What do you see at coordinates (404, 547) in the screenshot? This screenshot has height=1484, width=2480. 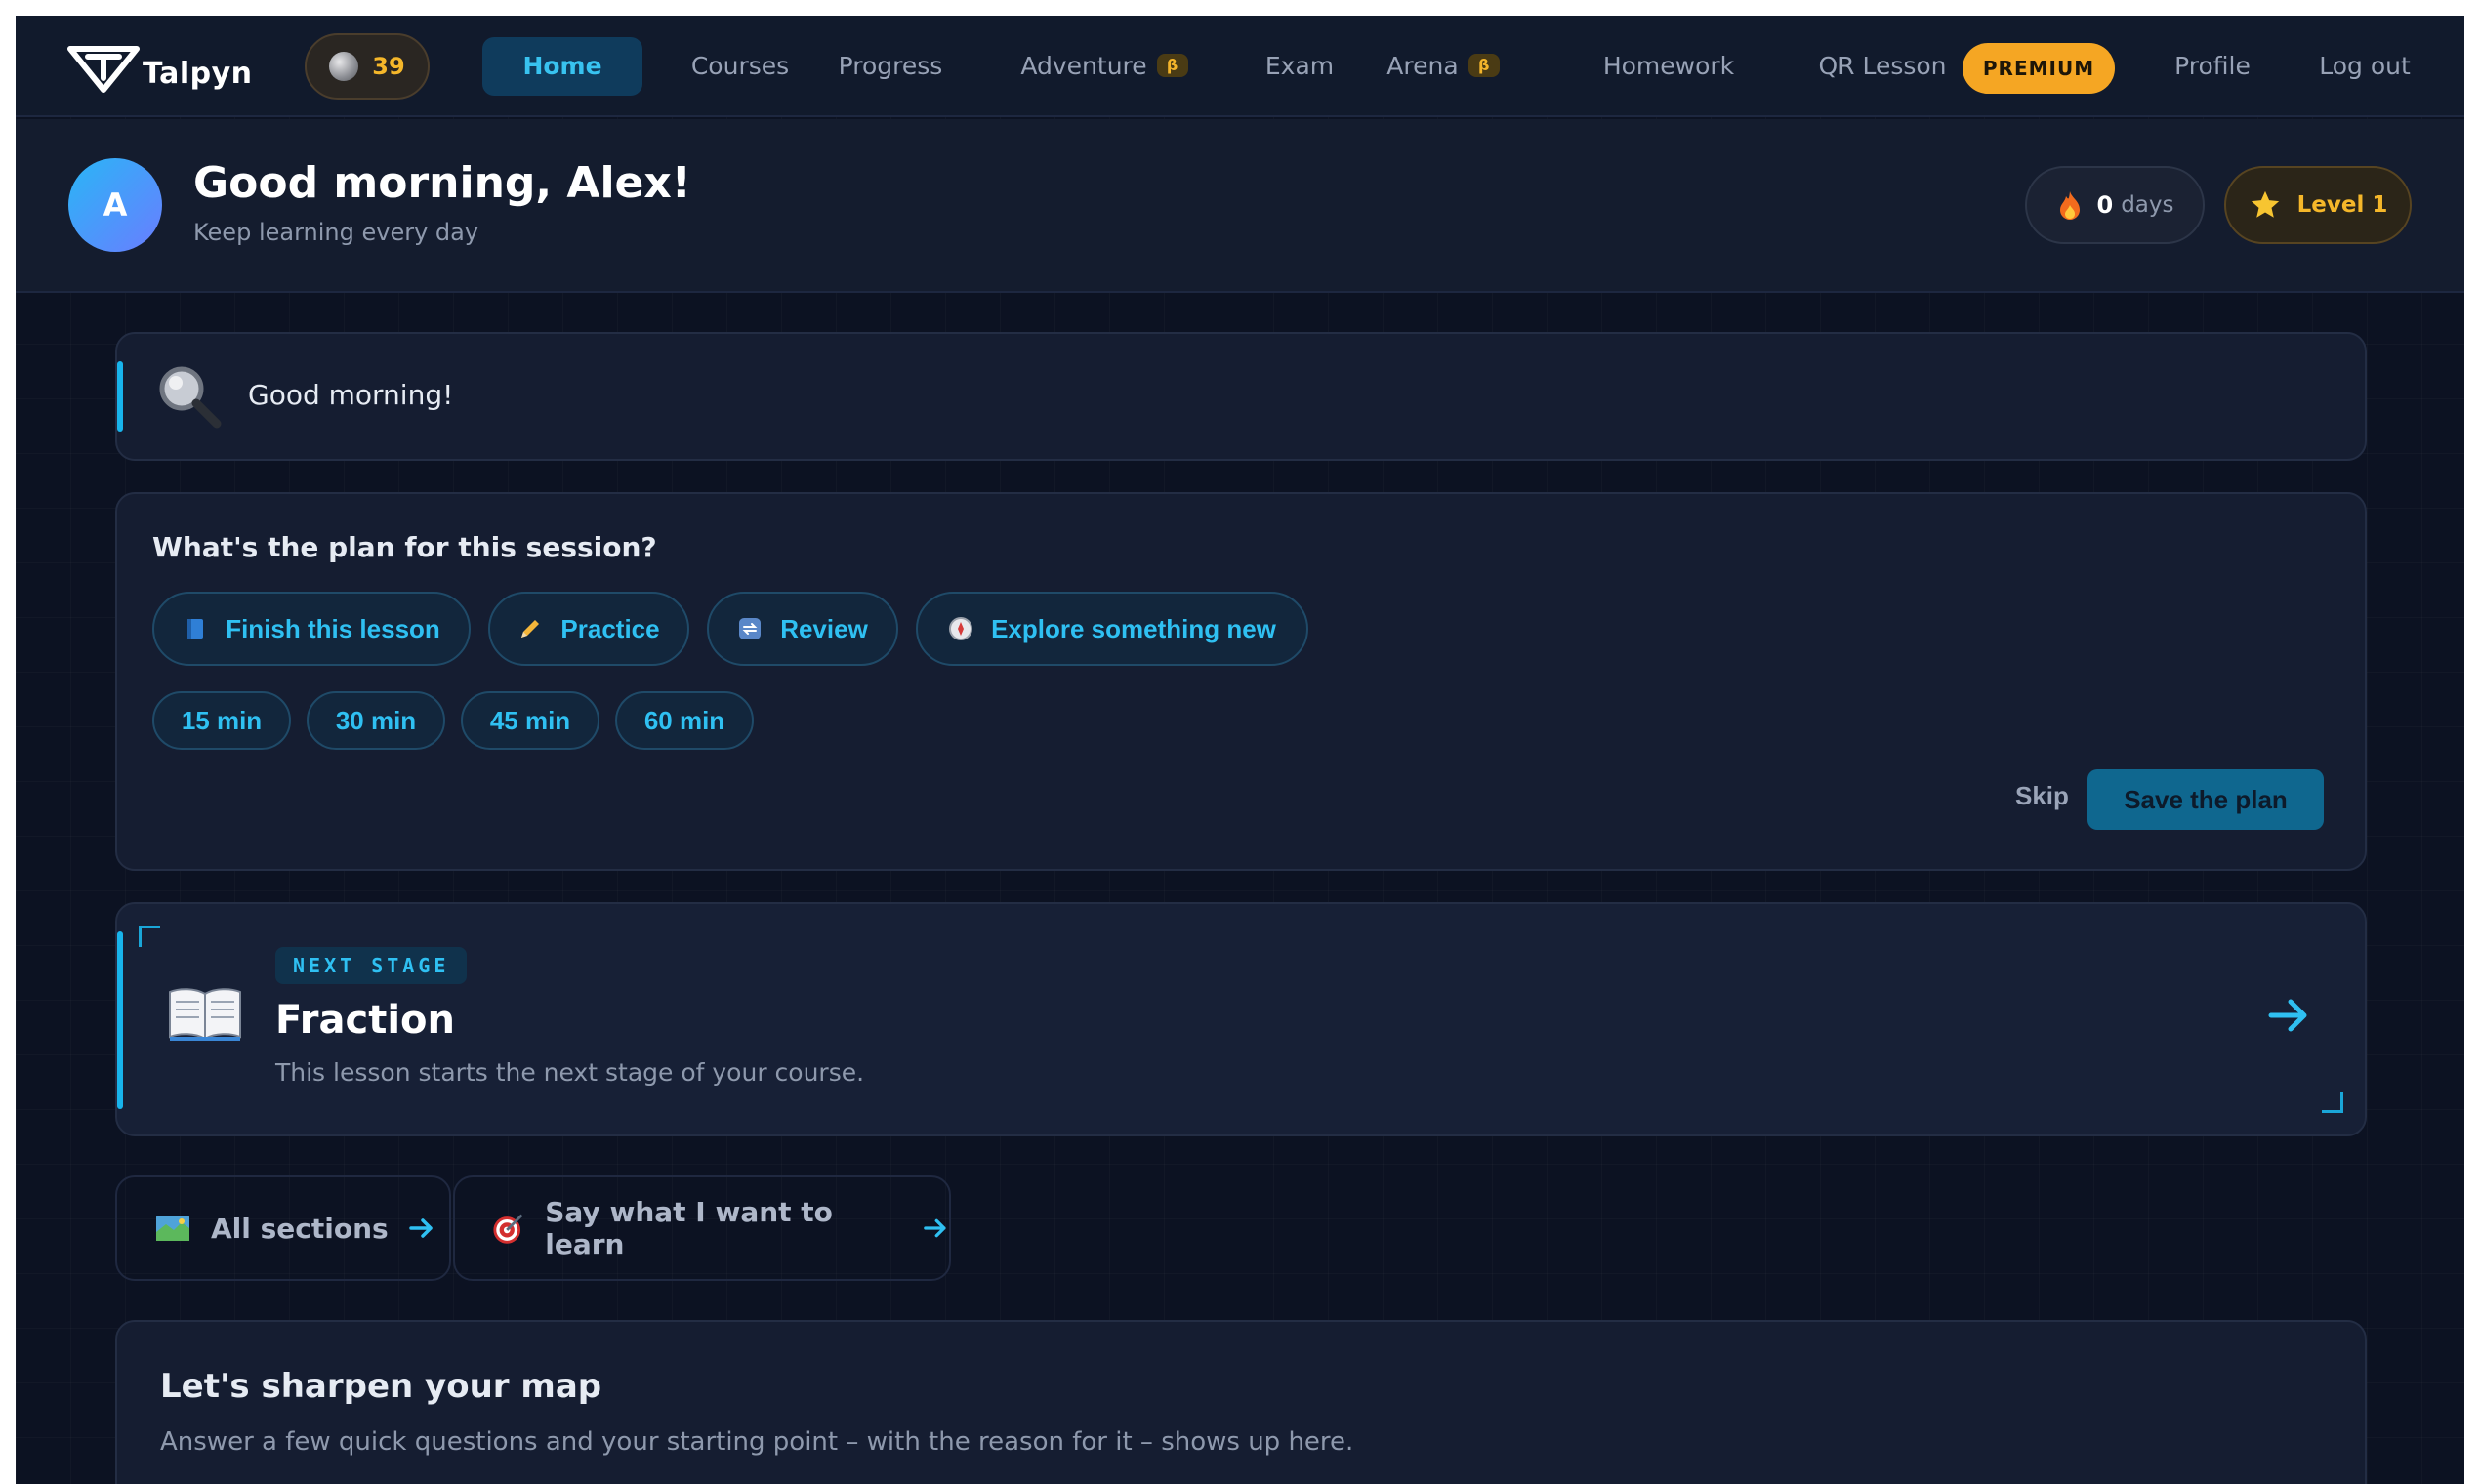 I see `plan-question: What's the plan for this session?` at bounding box center [404, 547].